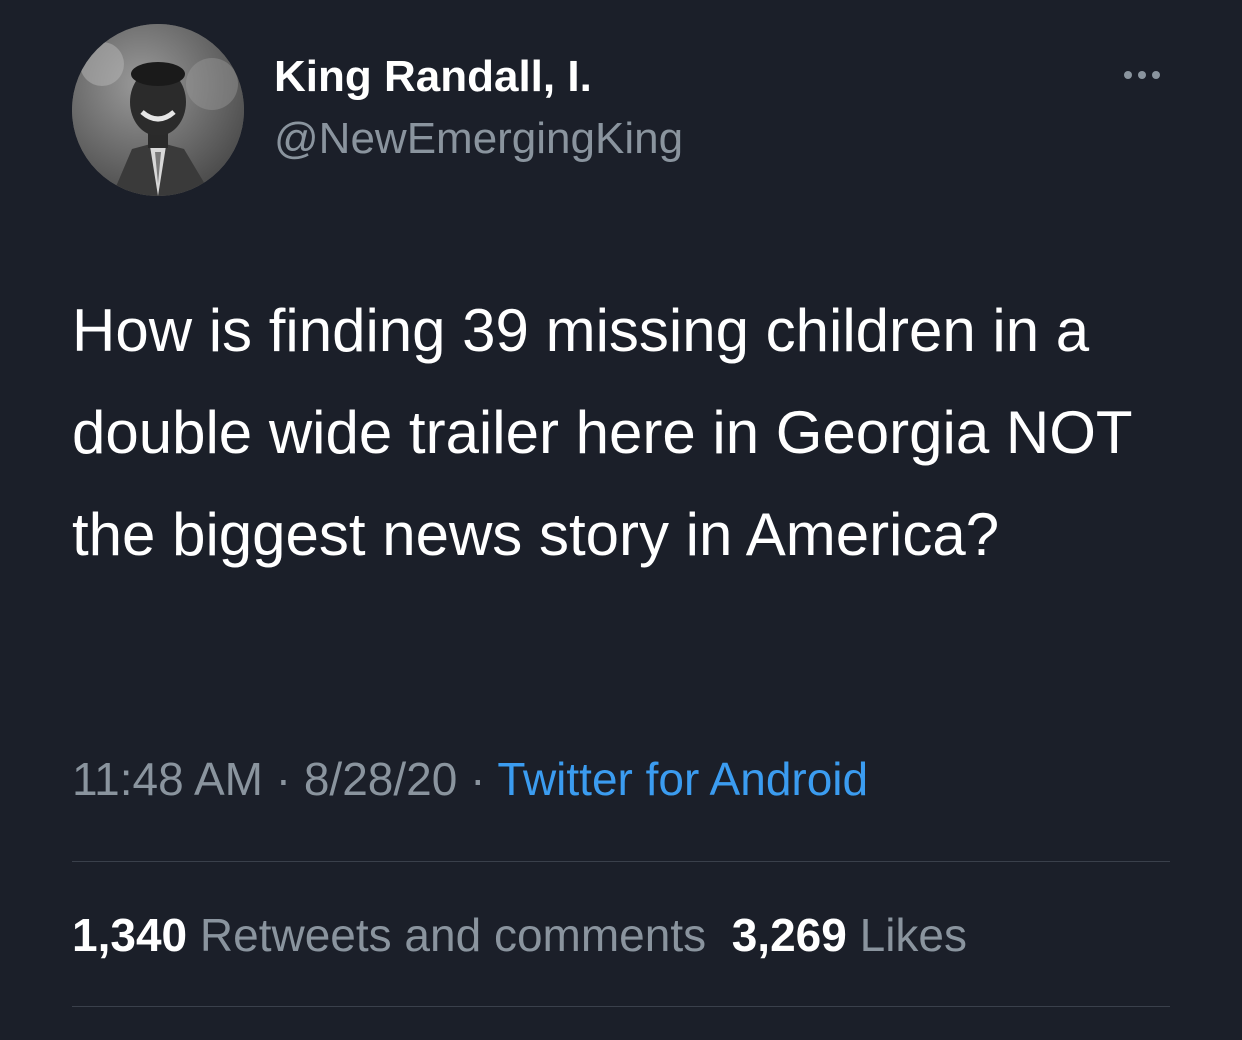 The width and height of the screenshot is (1242, 1040). I want to click on tweet-stats: 1,340 Retweets and comments 3,269 Likes, so click(519, 935).